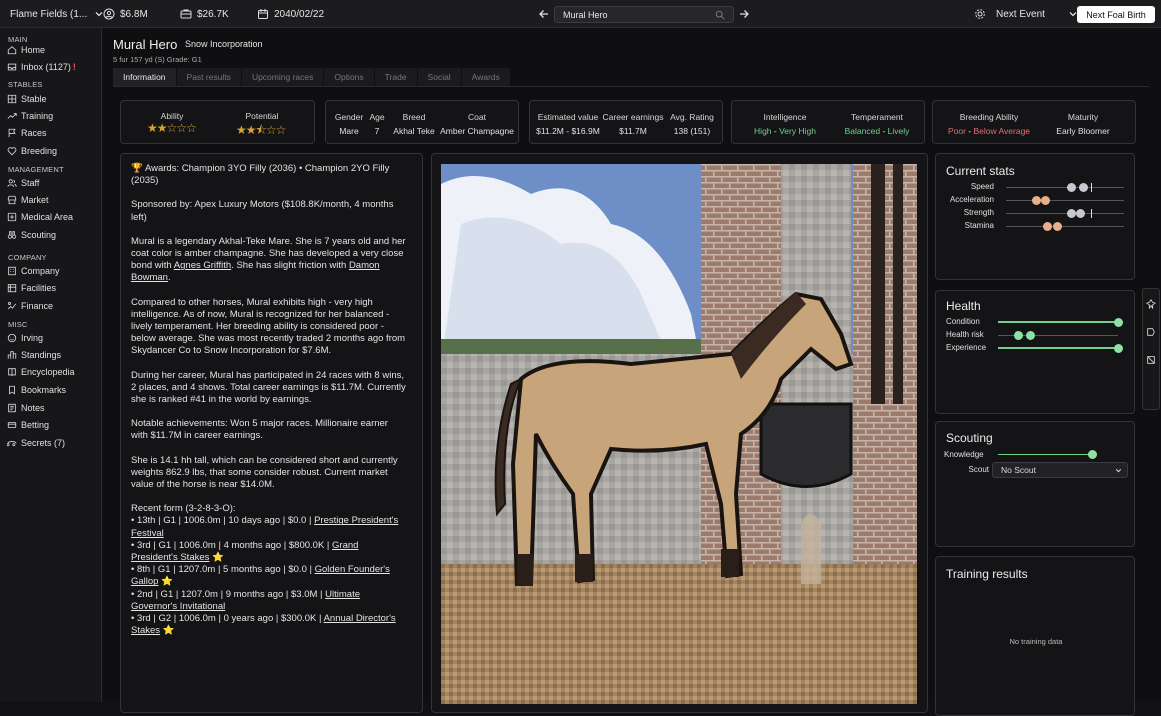 The image size is (1161, 716). Describe the element at coordinates (785, 117) in the screenshot. I see `intelligence-label: Intelligence` at that location.